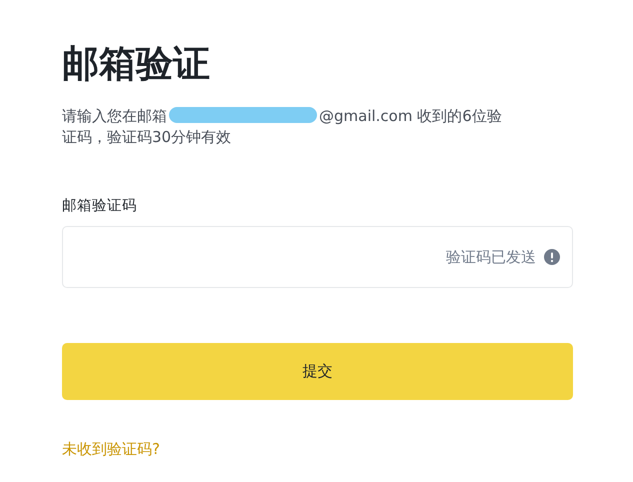  I want to click on page-title: 邮箱验证, so click(136, 64).